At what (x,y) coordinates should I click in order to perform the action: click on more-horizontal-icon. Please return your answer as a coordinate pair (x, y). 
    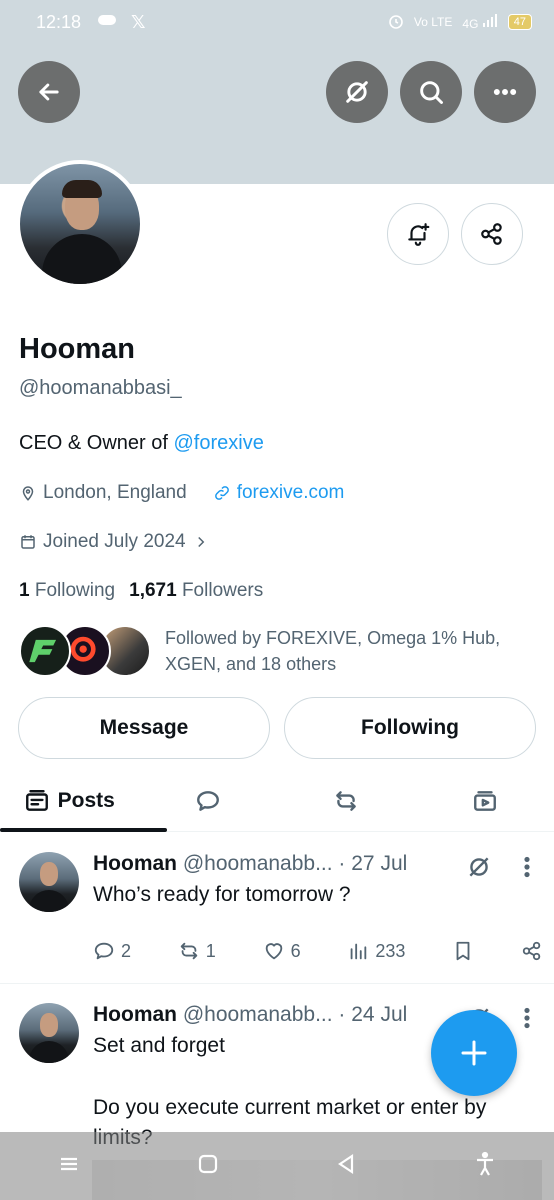
    Looking at the image, I should click on (505, 92).